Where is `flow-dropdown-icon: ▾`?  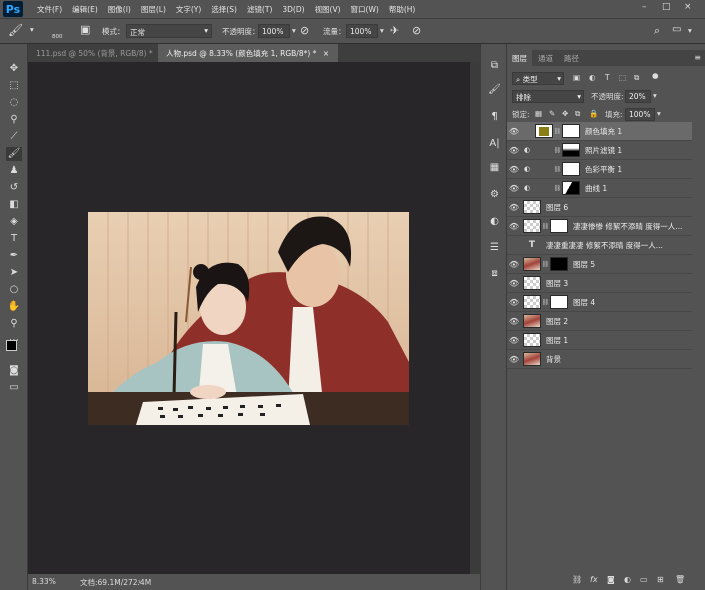 flow-dropdown-icon: ▾ is located at coordinates (382, 30).